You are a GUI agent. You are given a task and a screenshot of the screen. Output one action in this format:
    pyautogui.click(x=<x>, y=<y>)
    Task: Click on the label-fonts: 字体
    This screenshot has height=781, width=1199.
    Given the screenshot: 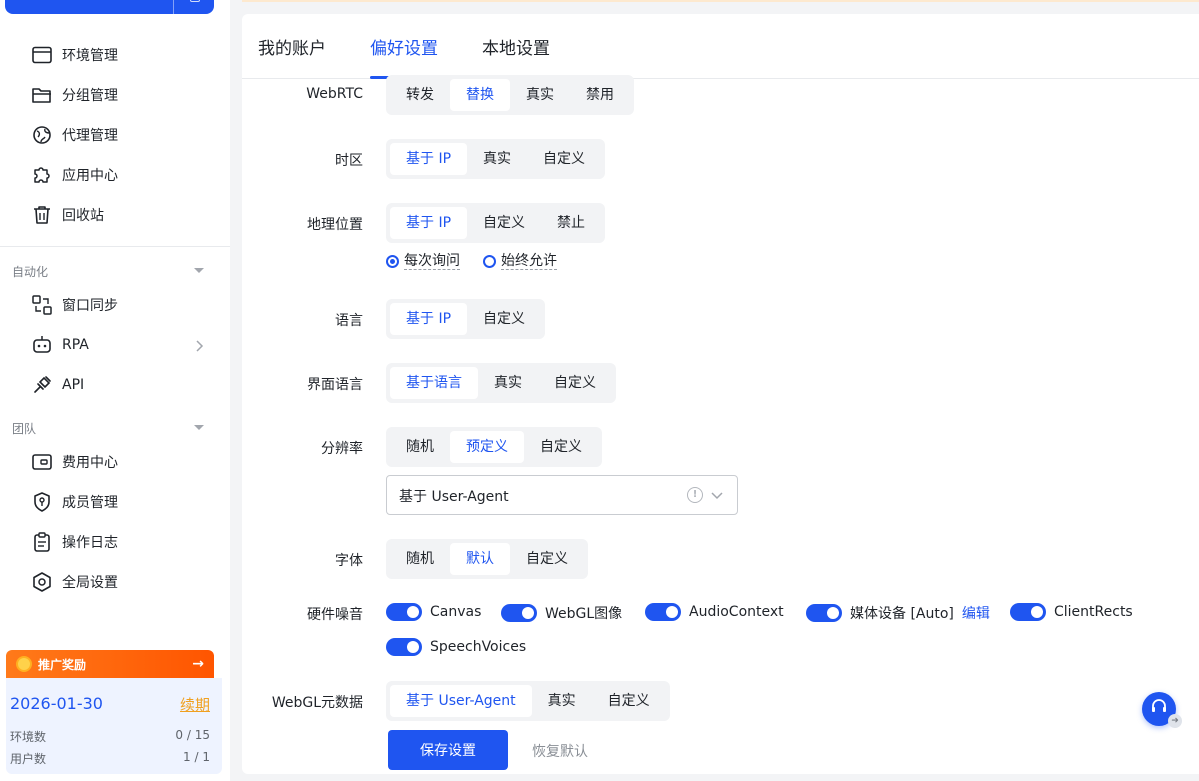 What is the action you would take?
    pyautogui.click(x=349, y=561)
    